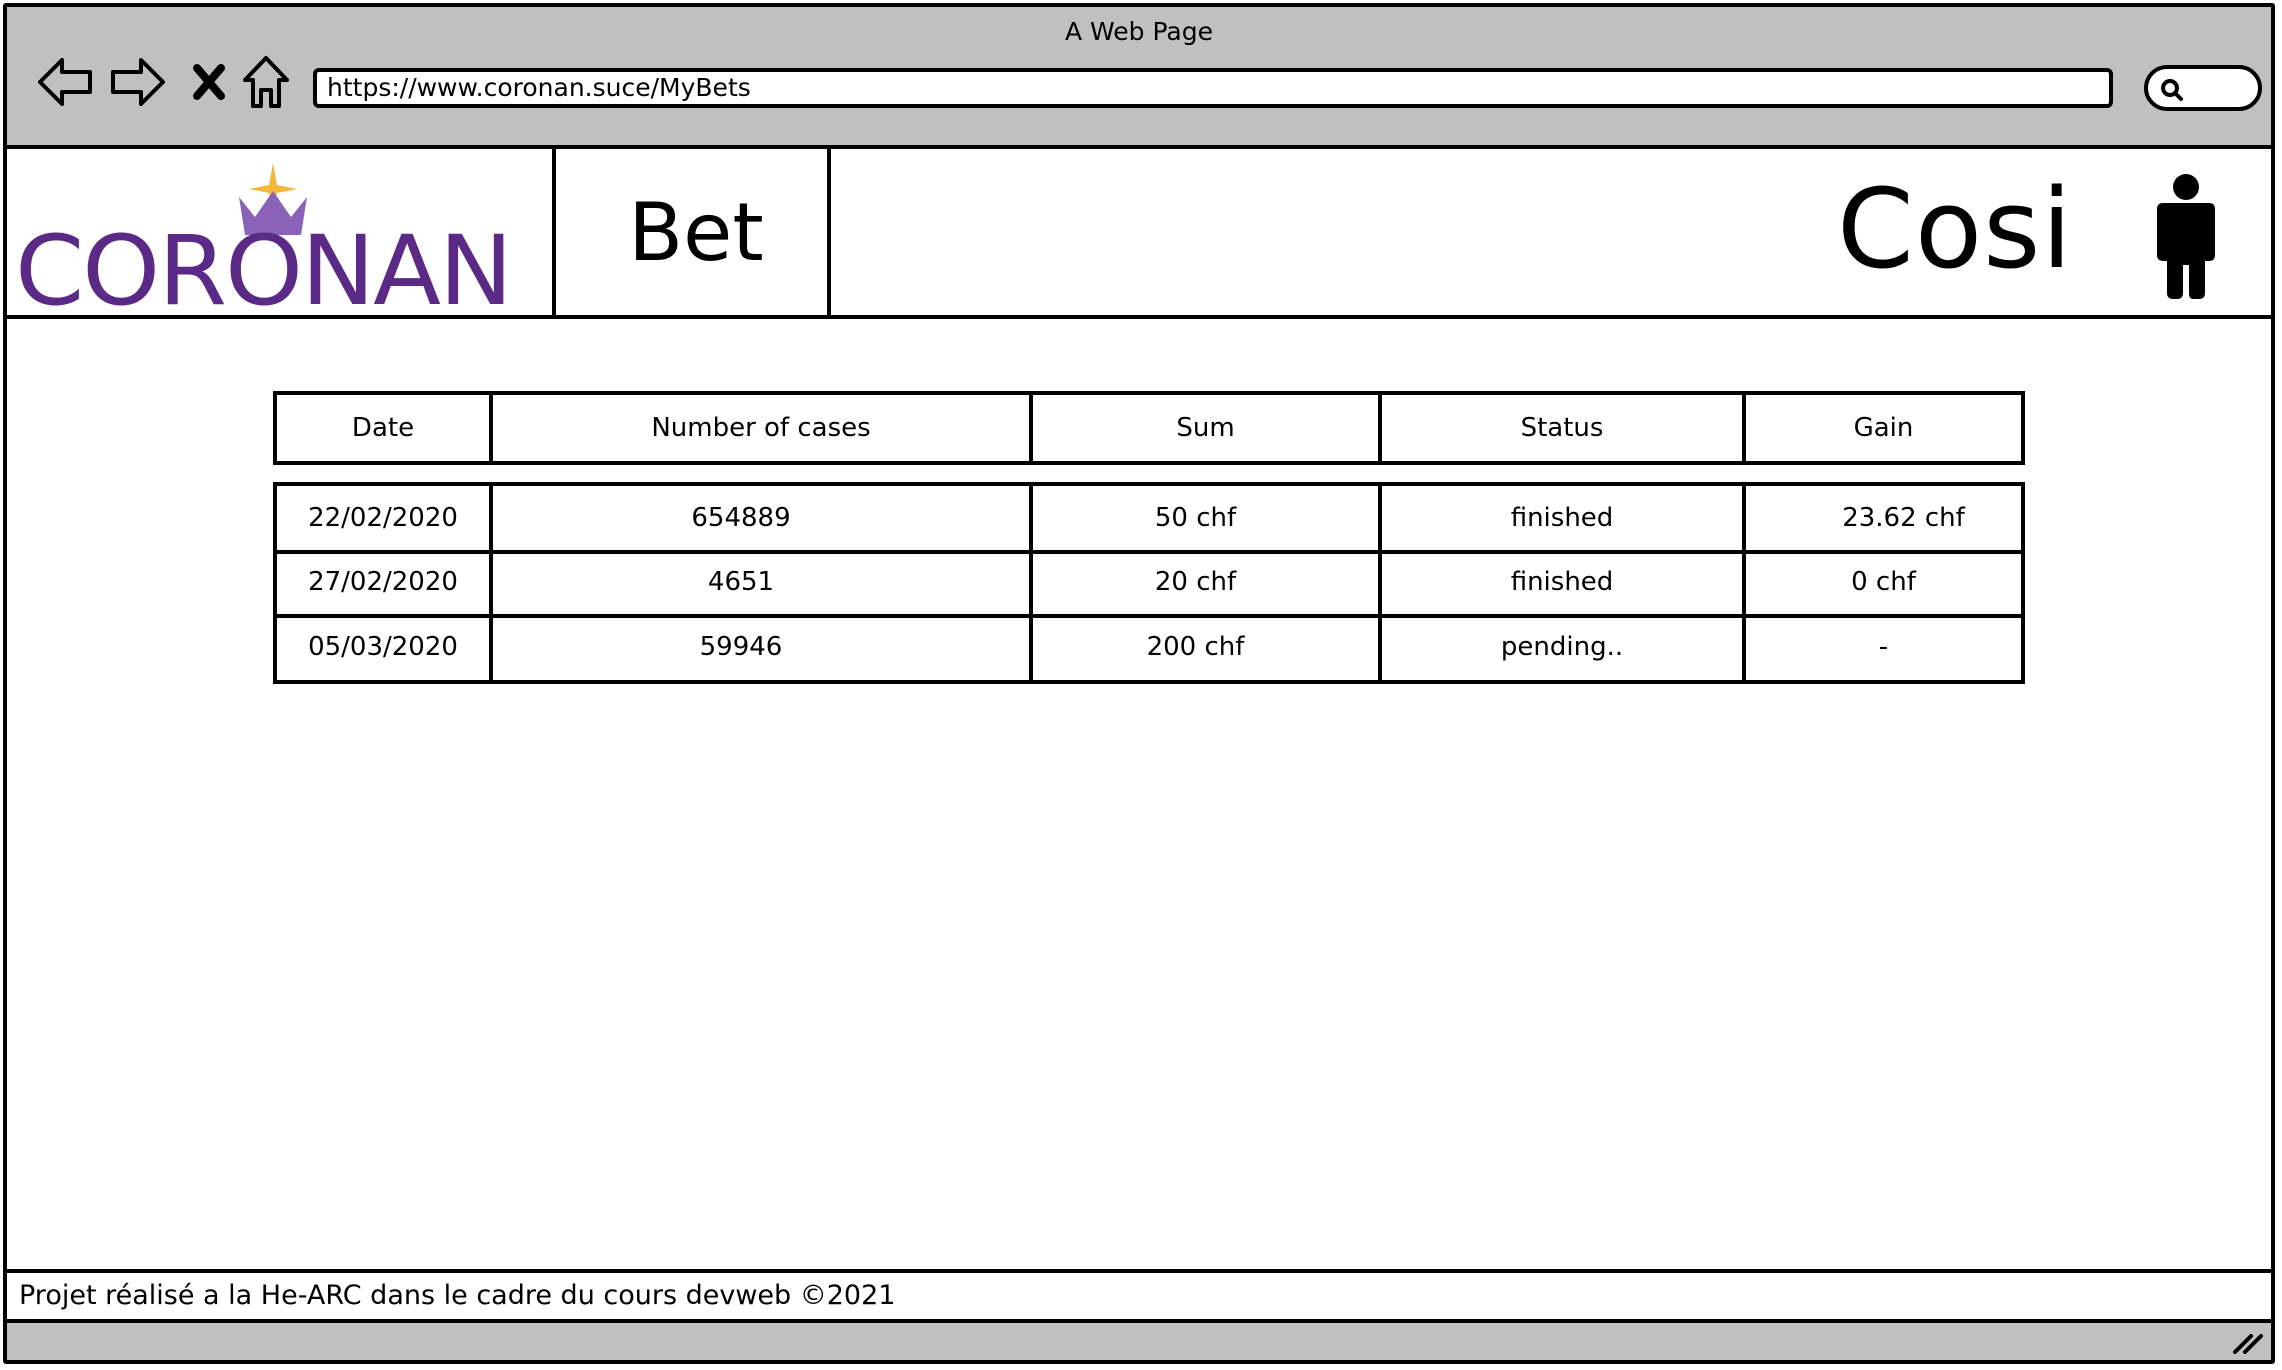  Describe the element at coordinates (2172, 90) in the screenshot. I see `search-icon` at that location.